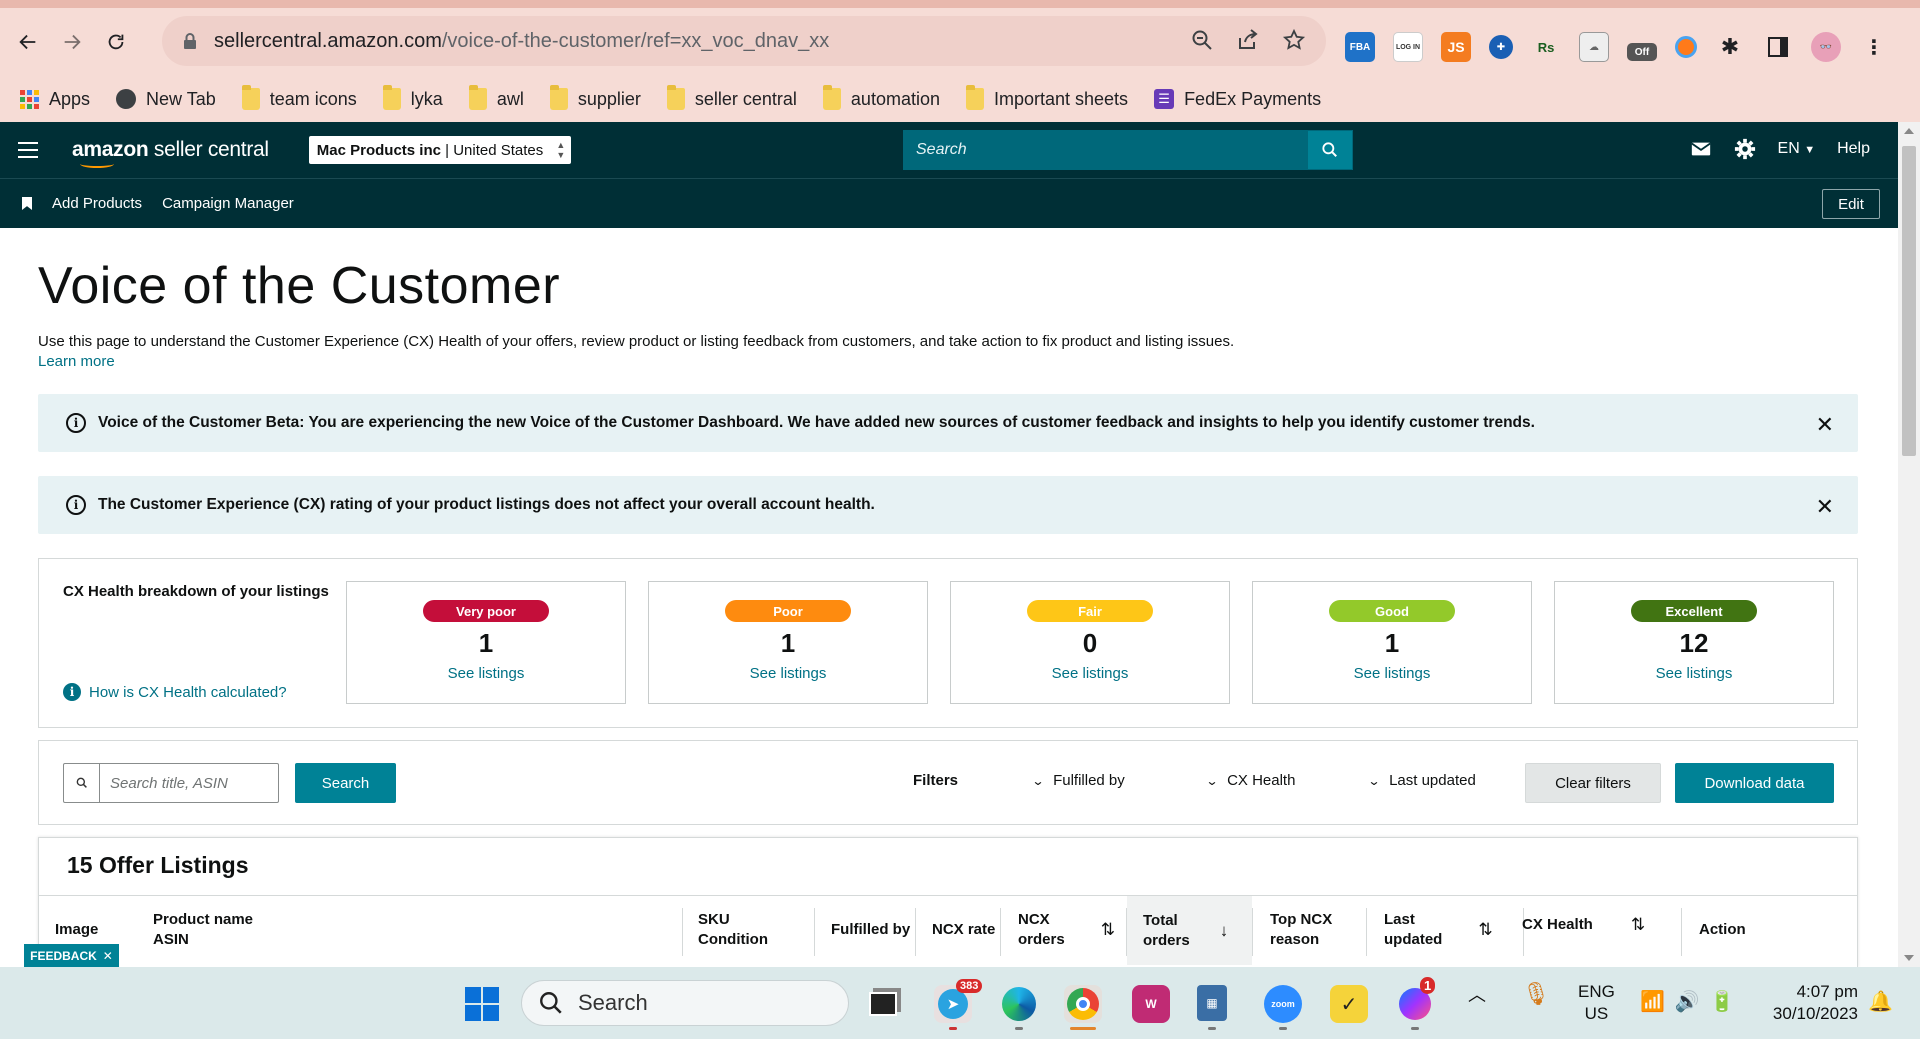 The height and width of the screenshot is (1039, 1920). What do you see at coordinates (1536, 994) in the screenshot?
I see `microphone-icon: 🎙` at bounding box center [1536, 994].